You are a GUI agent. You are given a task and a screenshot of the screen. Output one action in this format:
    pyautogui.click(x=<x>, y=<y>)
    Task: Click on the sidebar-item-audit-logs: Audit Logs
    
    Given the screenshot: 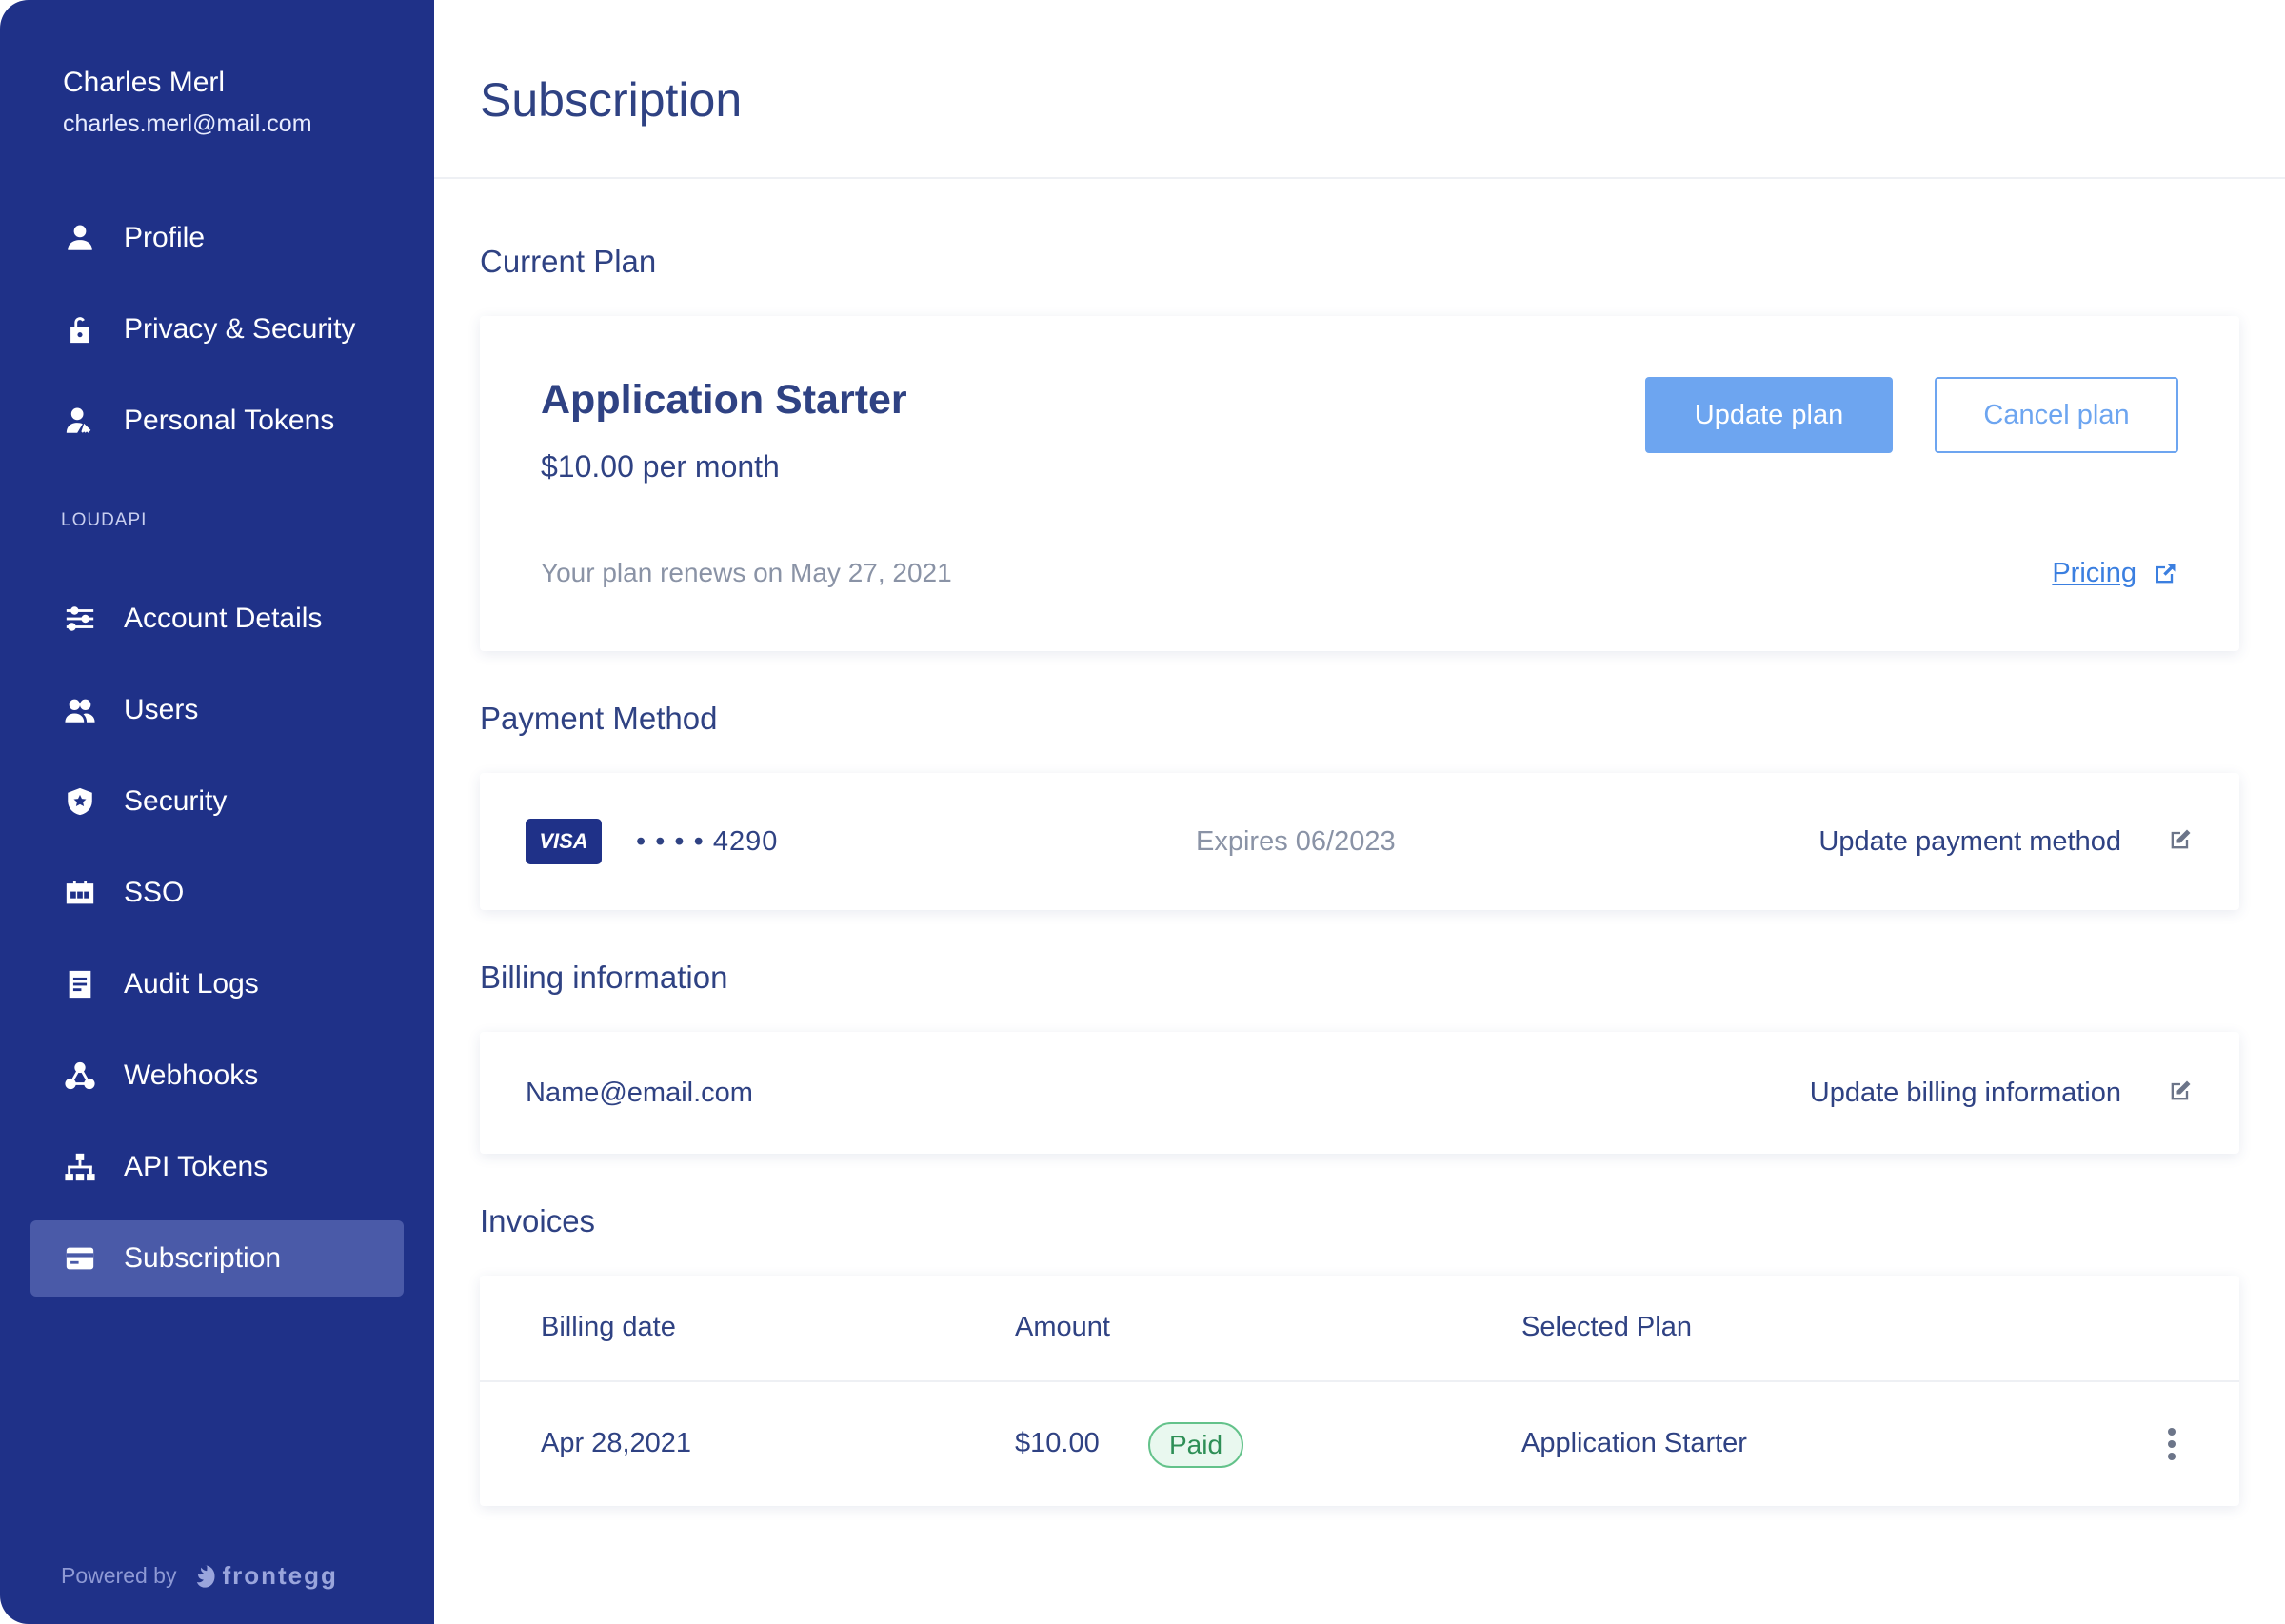 What is the action you would take?
    pyautogui.click(x=217, y=984)
    